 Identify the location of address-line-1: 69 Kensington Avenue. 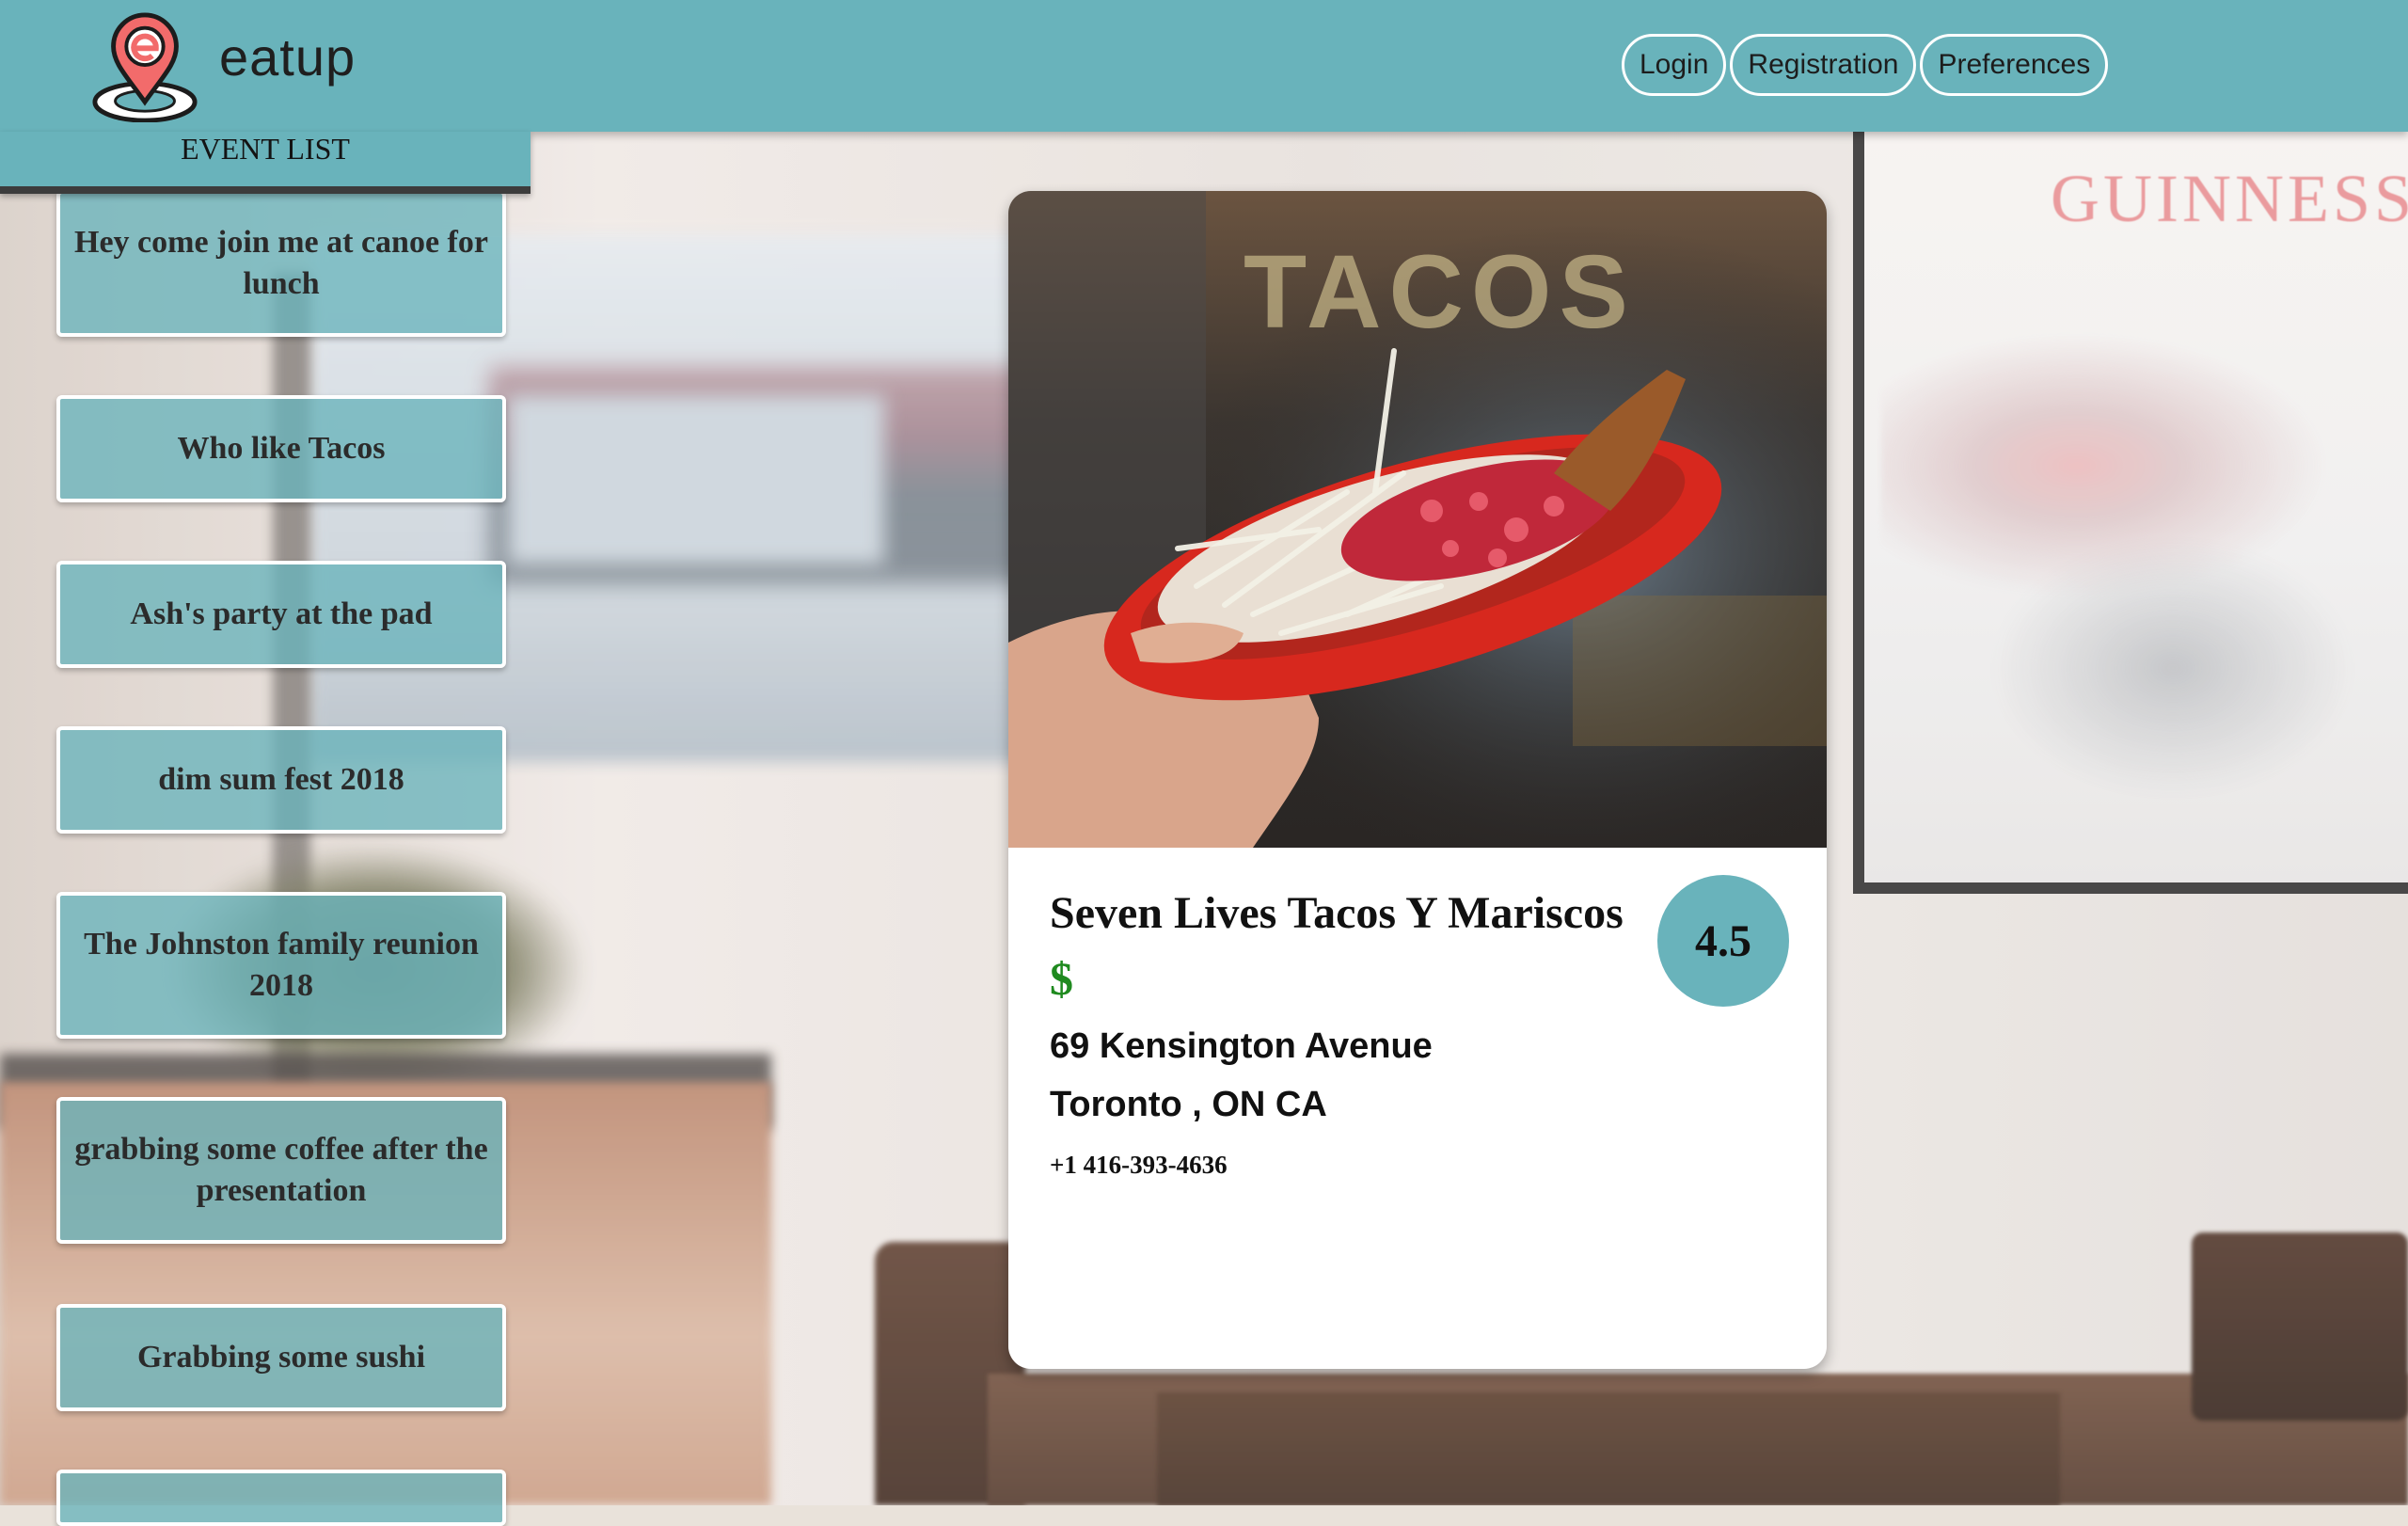
(1241, 1046).